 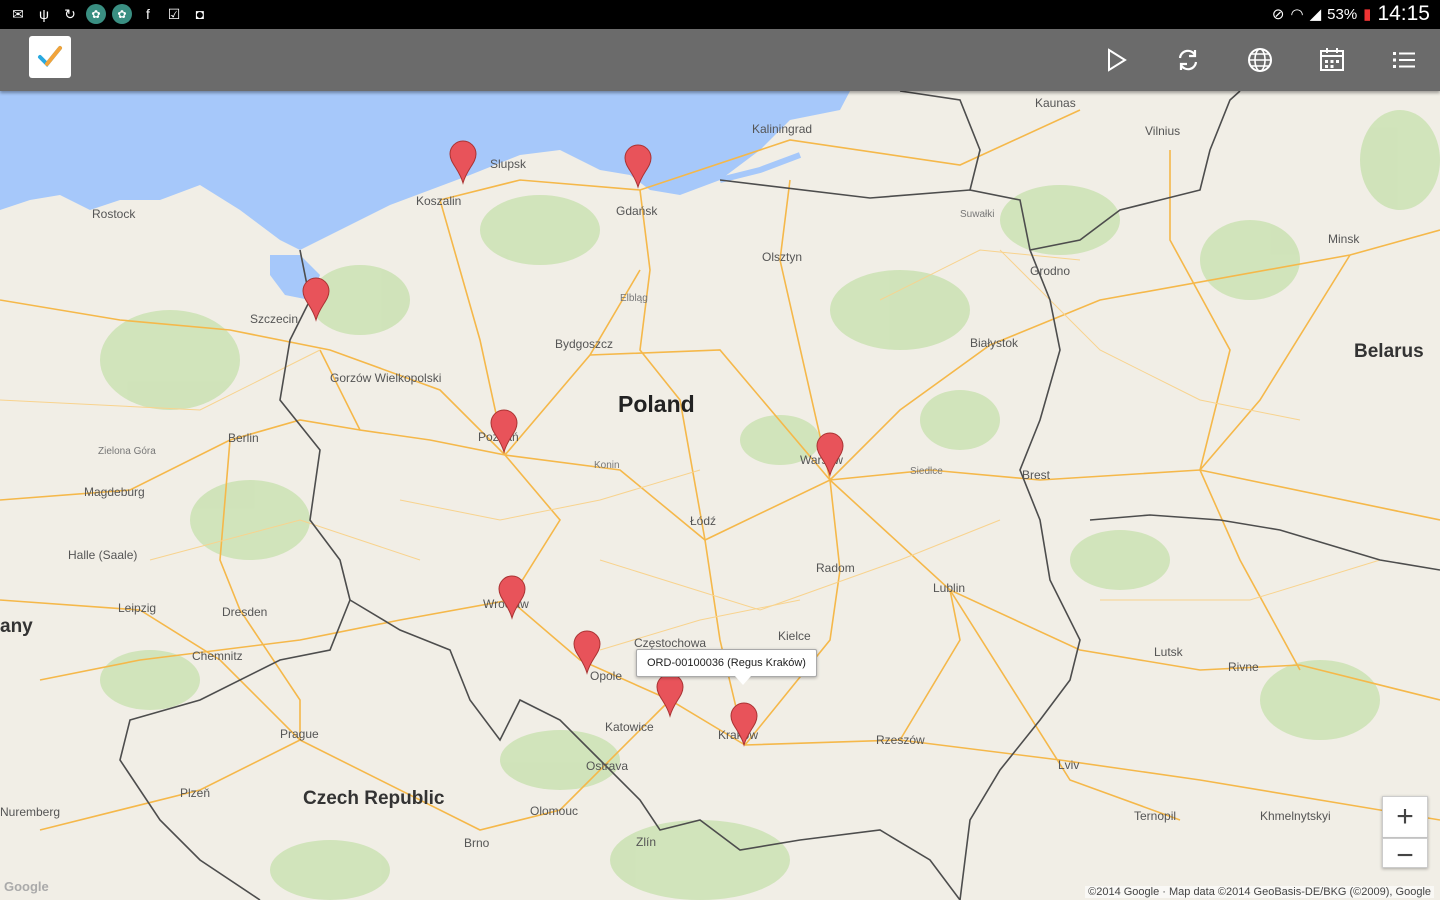 I want to click on city-label: Lviv, so click(x=1068, y=765).